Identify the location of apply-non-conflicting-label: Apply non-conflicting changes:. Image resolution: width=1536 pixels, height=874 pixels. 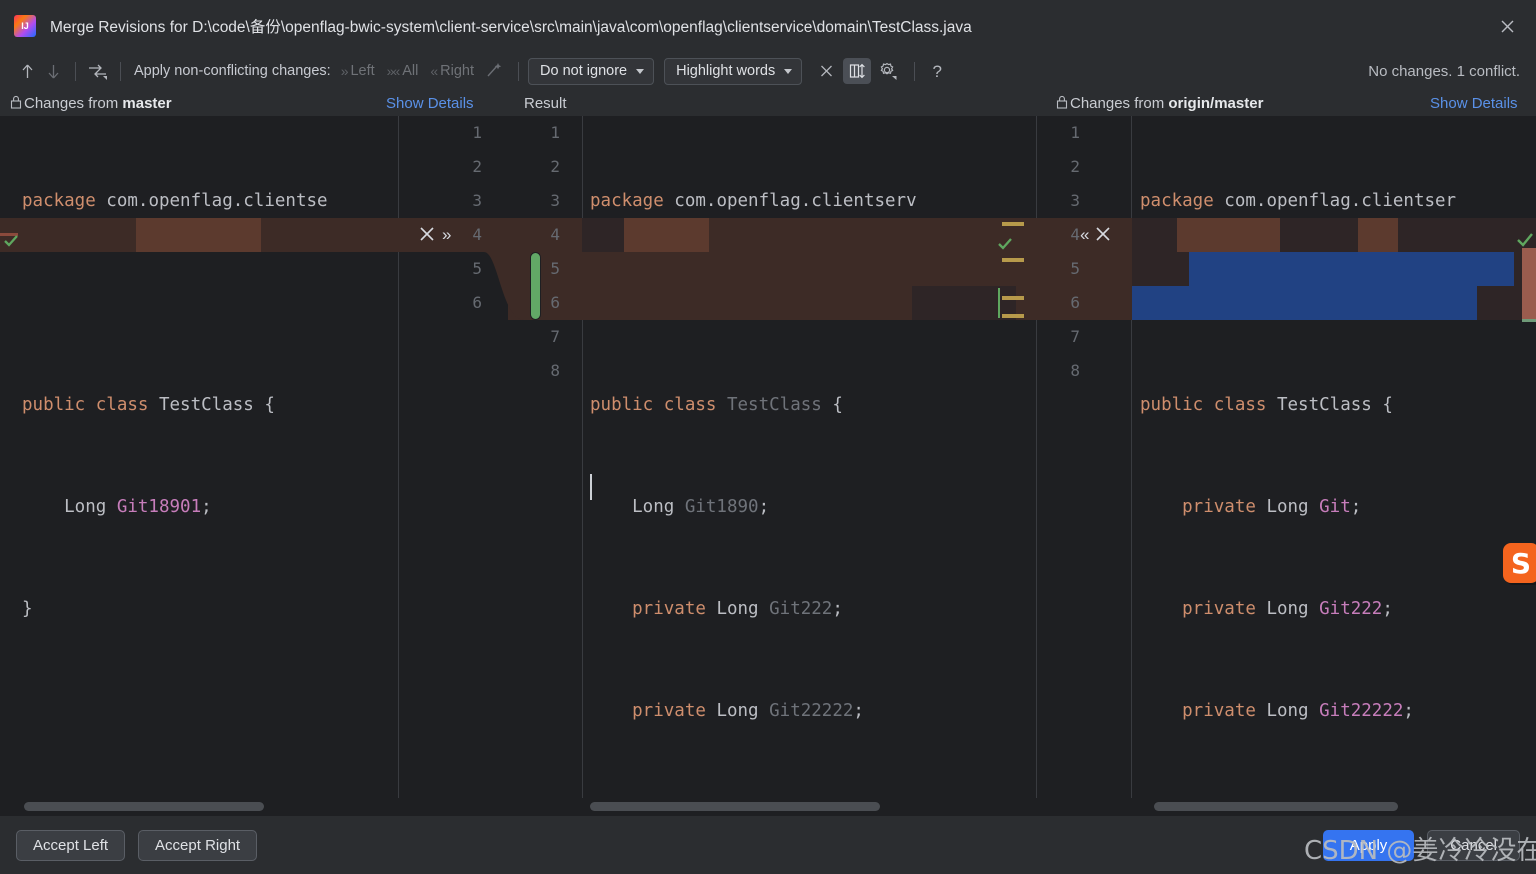
(232, 71).